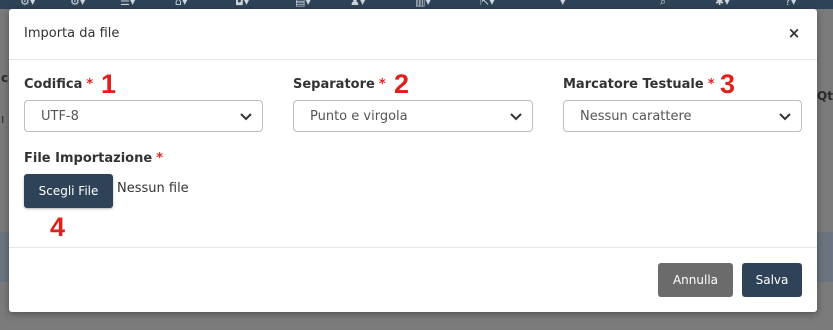 Image resolution: width=833 pixels, height=330 pixels. What do you see at coordinates (663, 4) in the screenshot?
I see `search-icon: ⌕` at bounding box center [663, 4].